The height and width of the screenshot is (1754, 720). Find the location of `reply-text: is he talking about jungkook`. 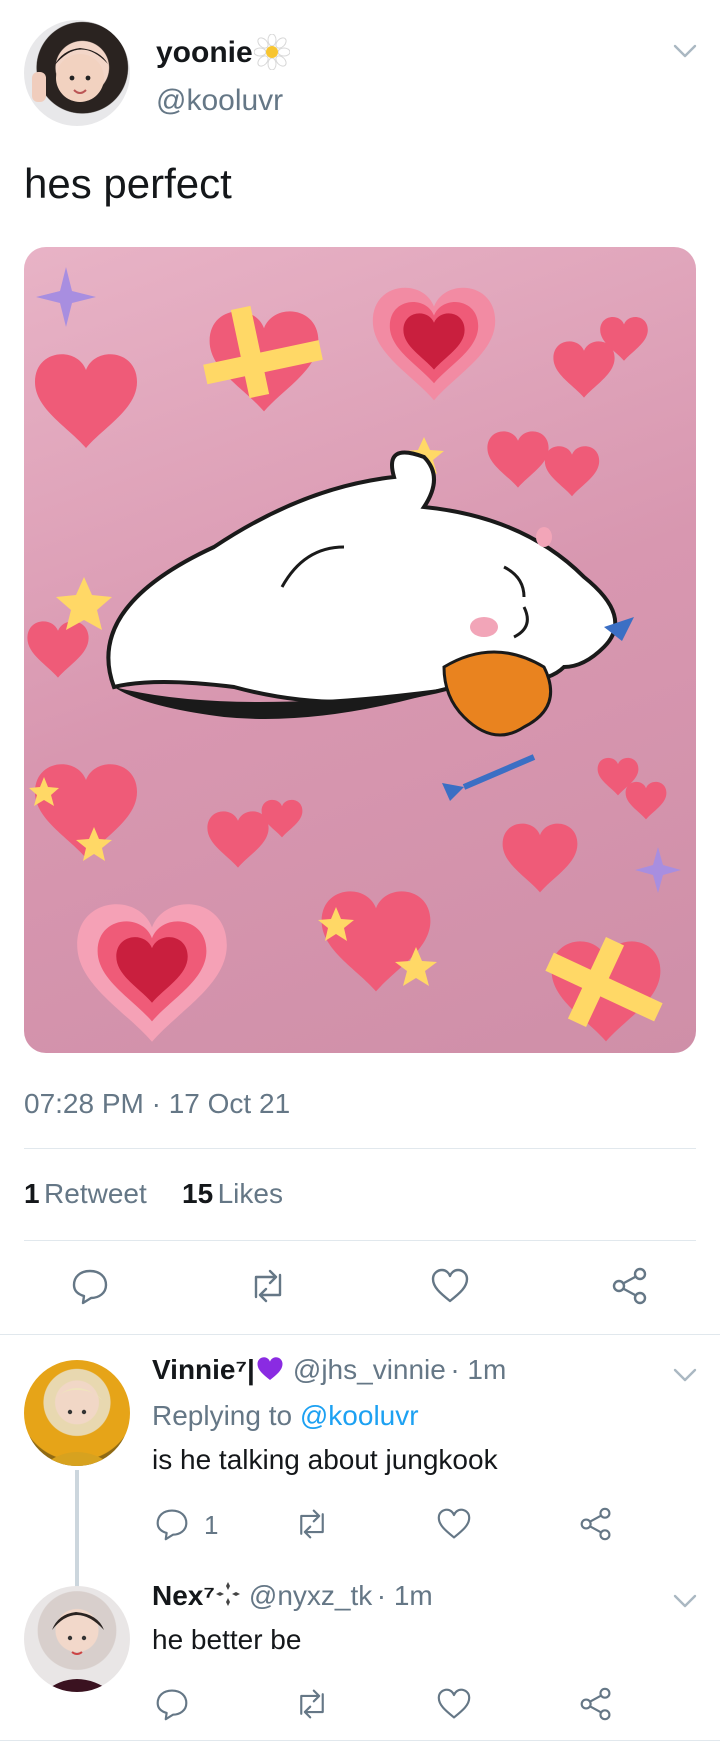

reply-text: is he talking about jungkook is located at coordinates (325, 1459).